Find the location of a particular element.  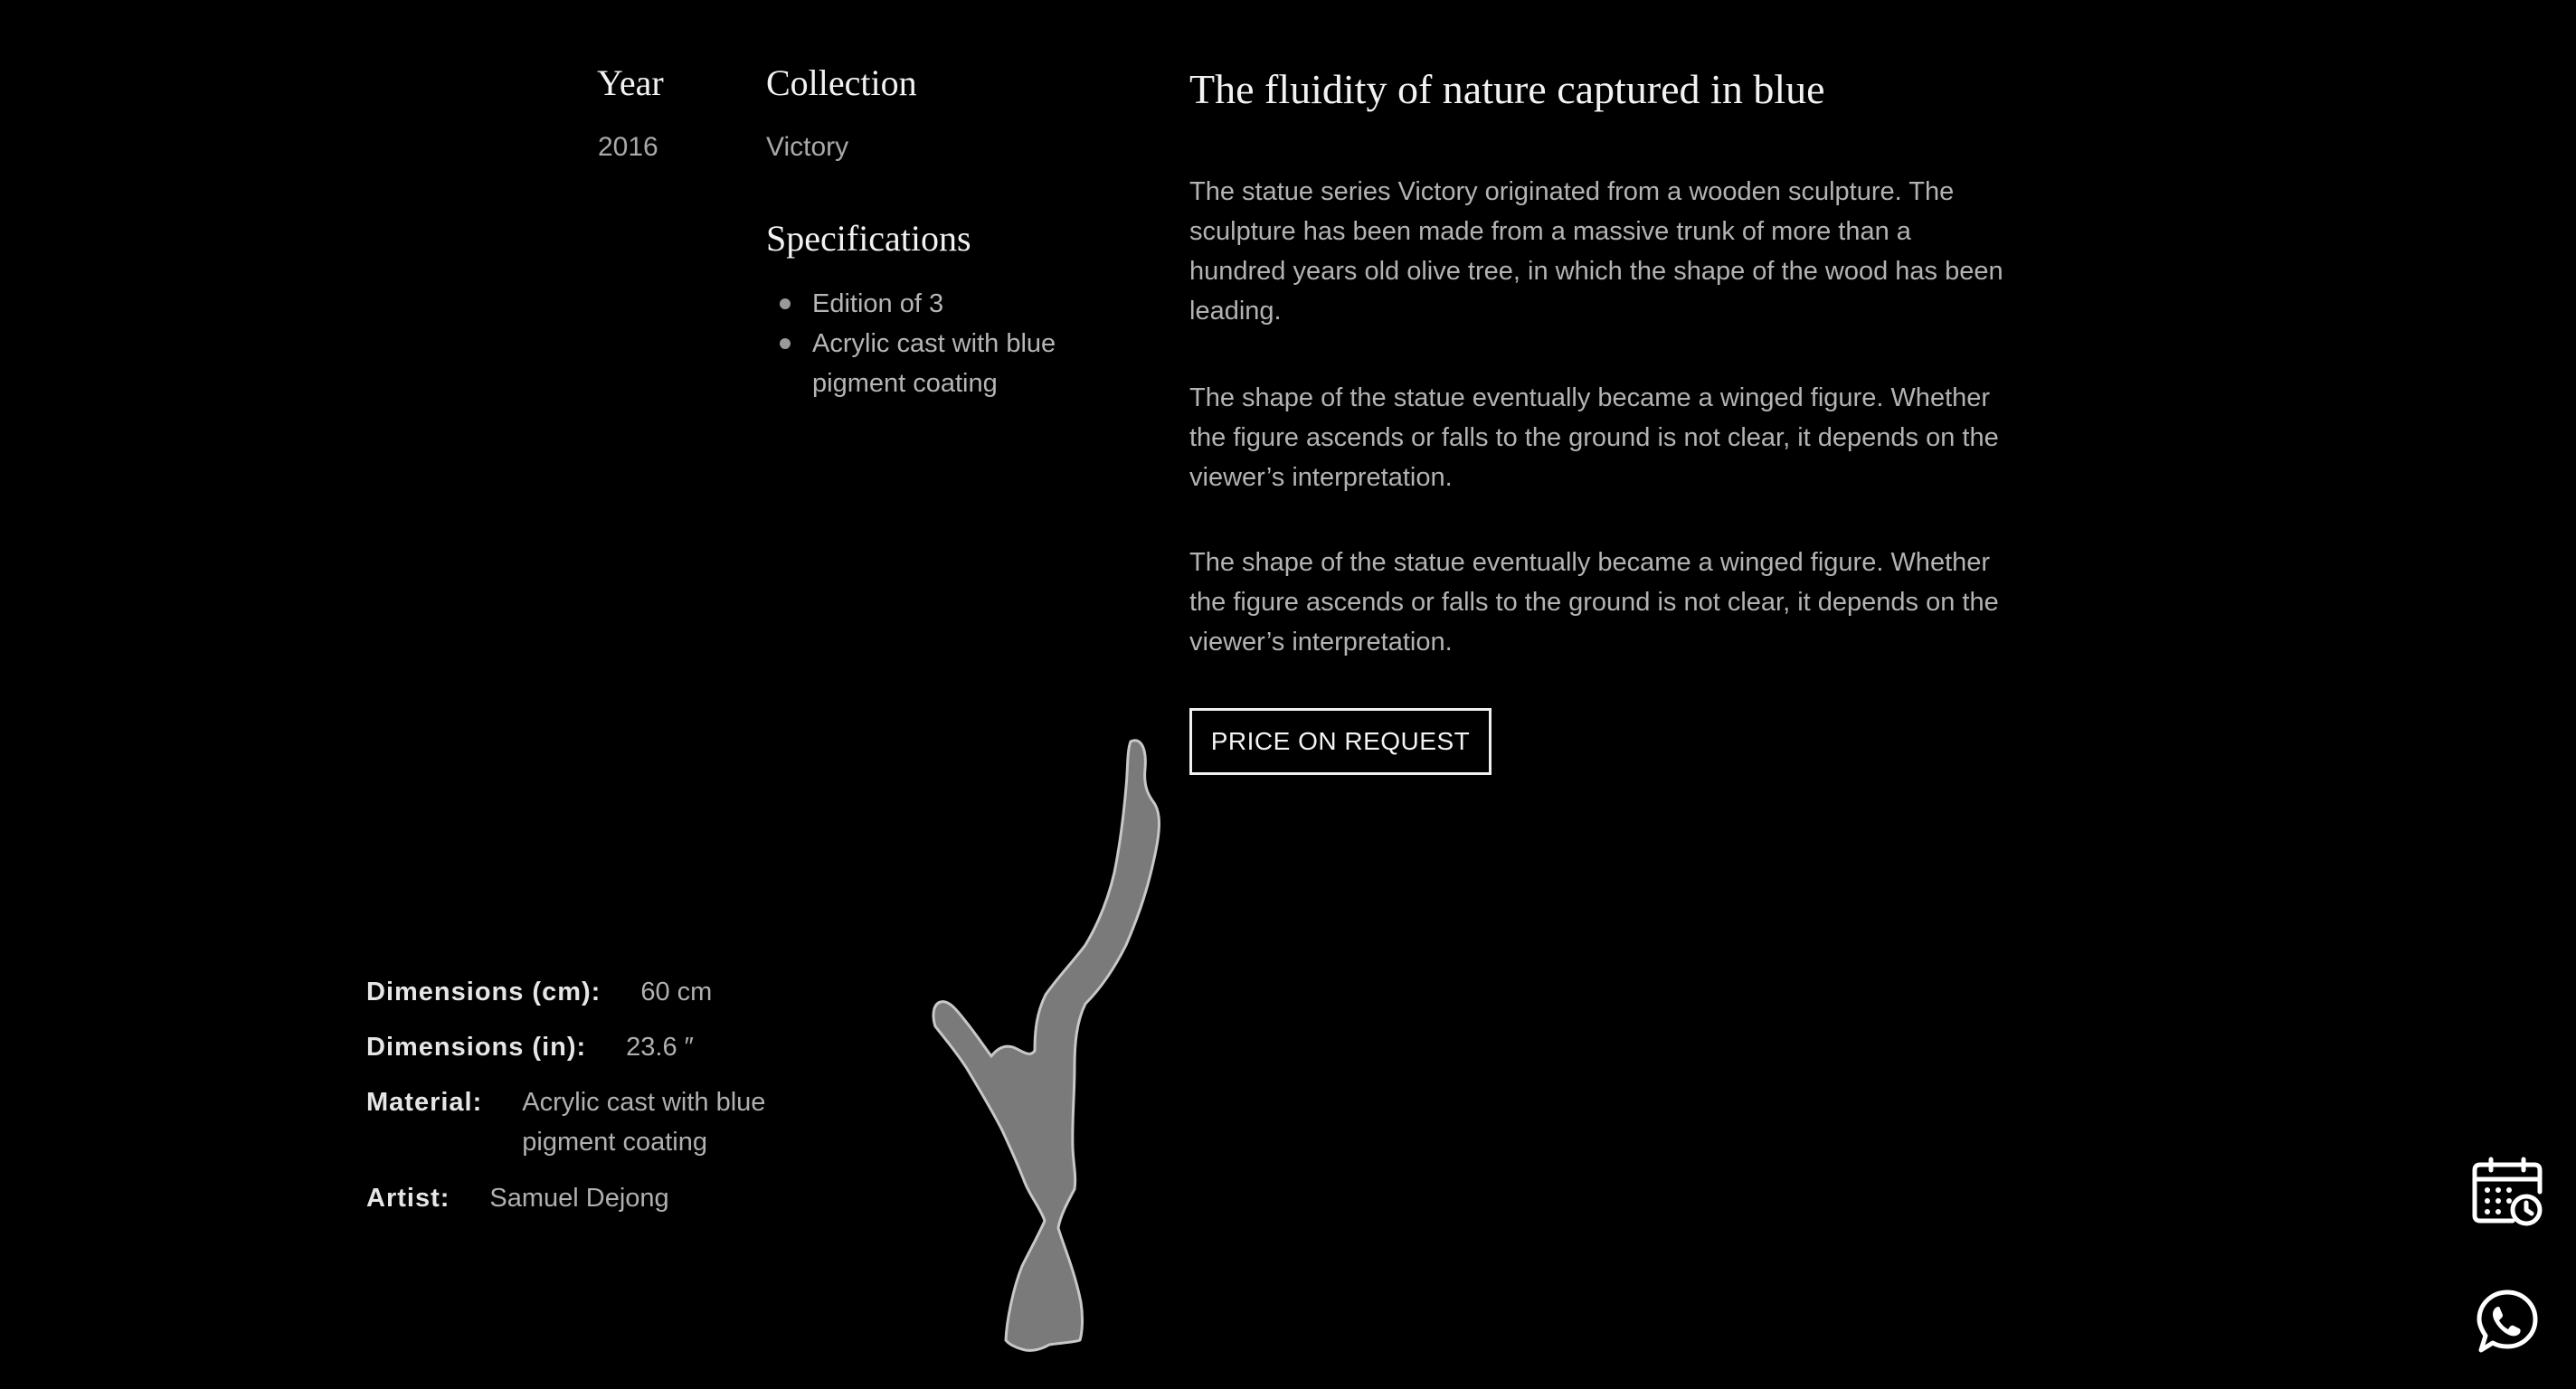

dimensions-in-row: Dimensions (in): 23.6 ″ is located at coordinates (530, 1047).